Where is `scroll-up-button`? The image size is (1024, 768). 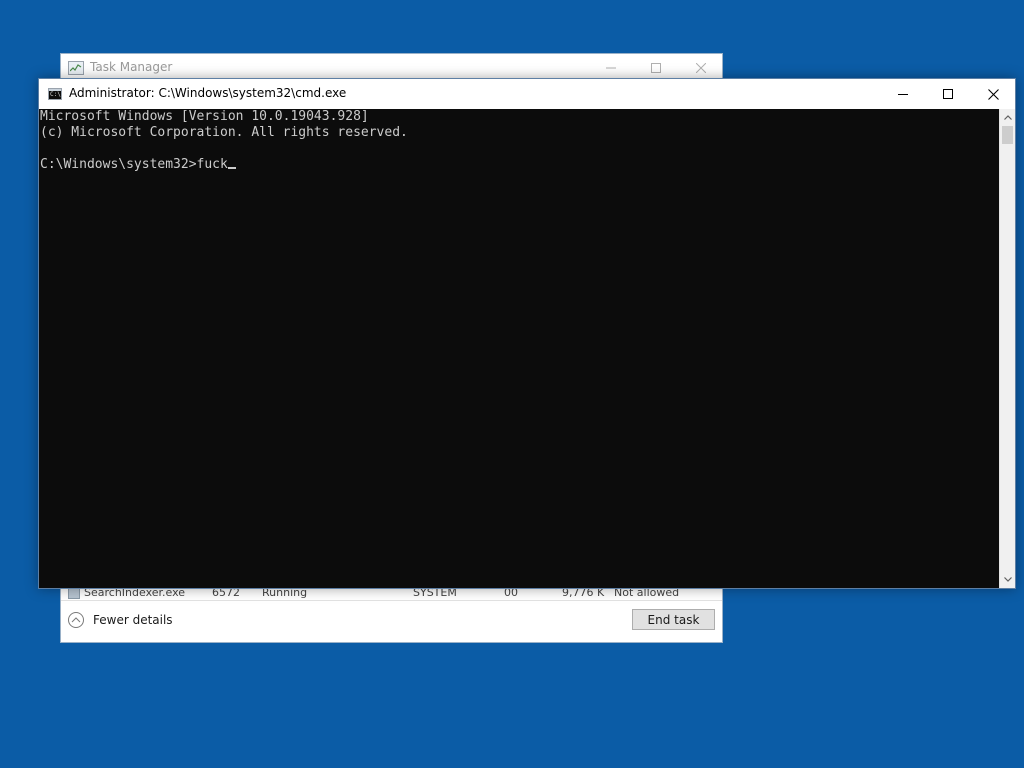
scroll-up-button is located at coordinates (1007, 117).